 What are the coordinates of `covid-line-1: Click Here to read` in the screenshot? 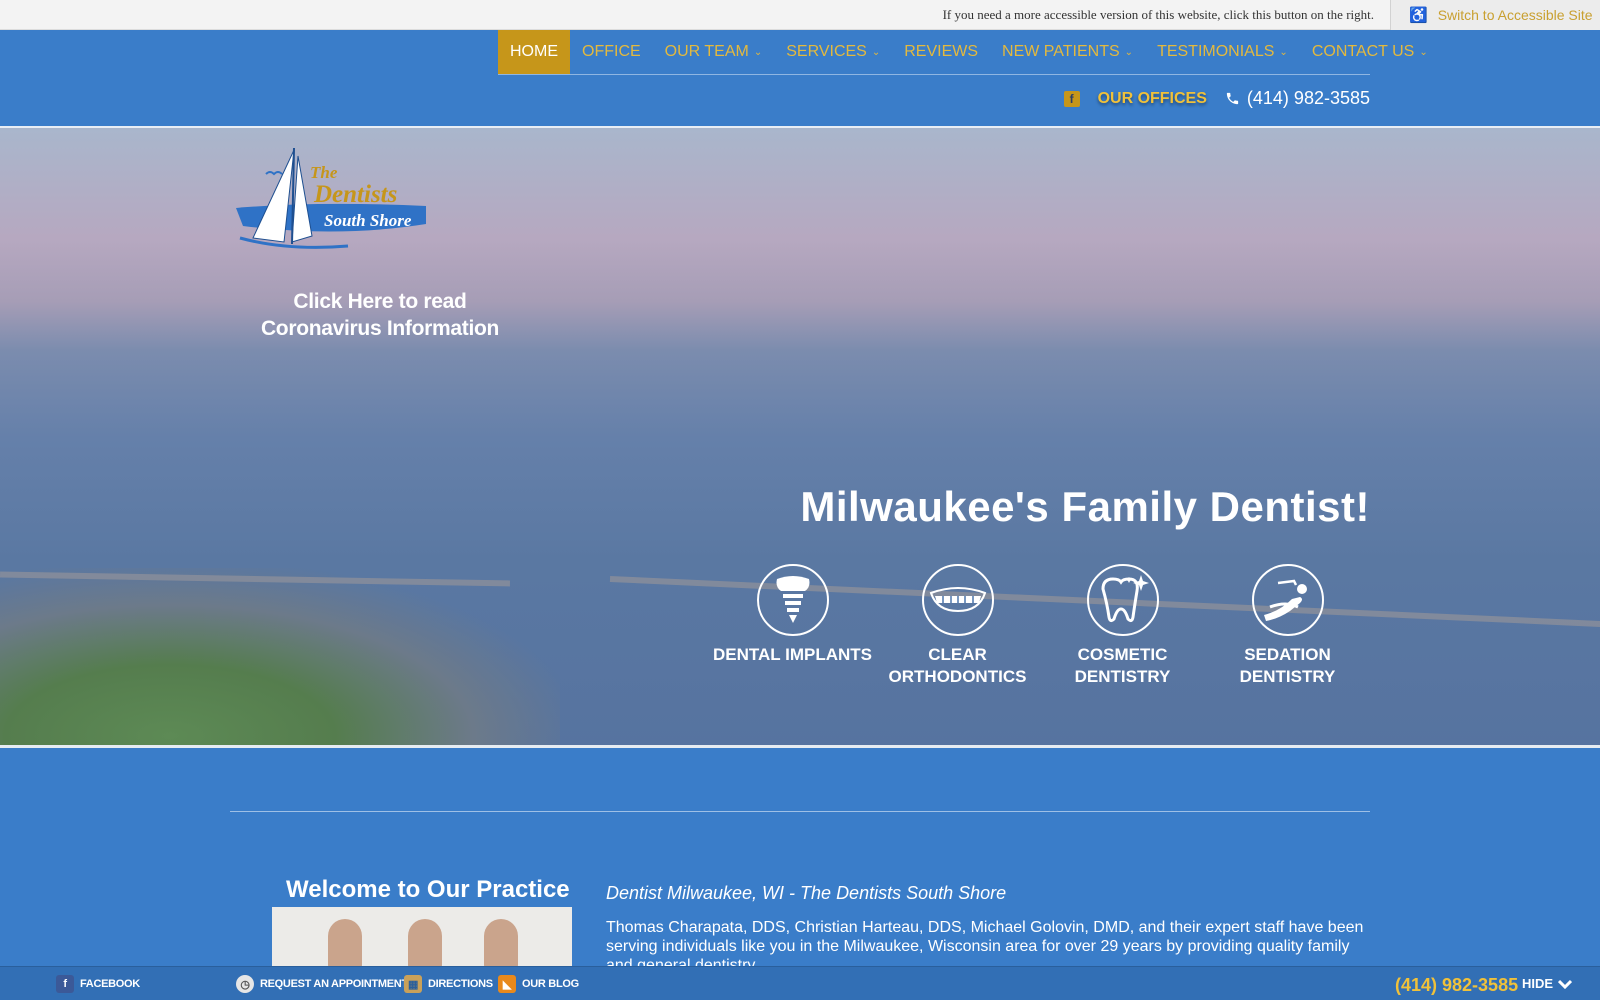 It's located at (380, 301).